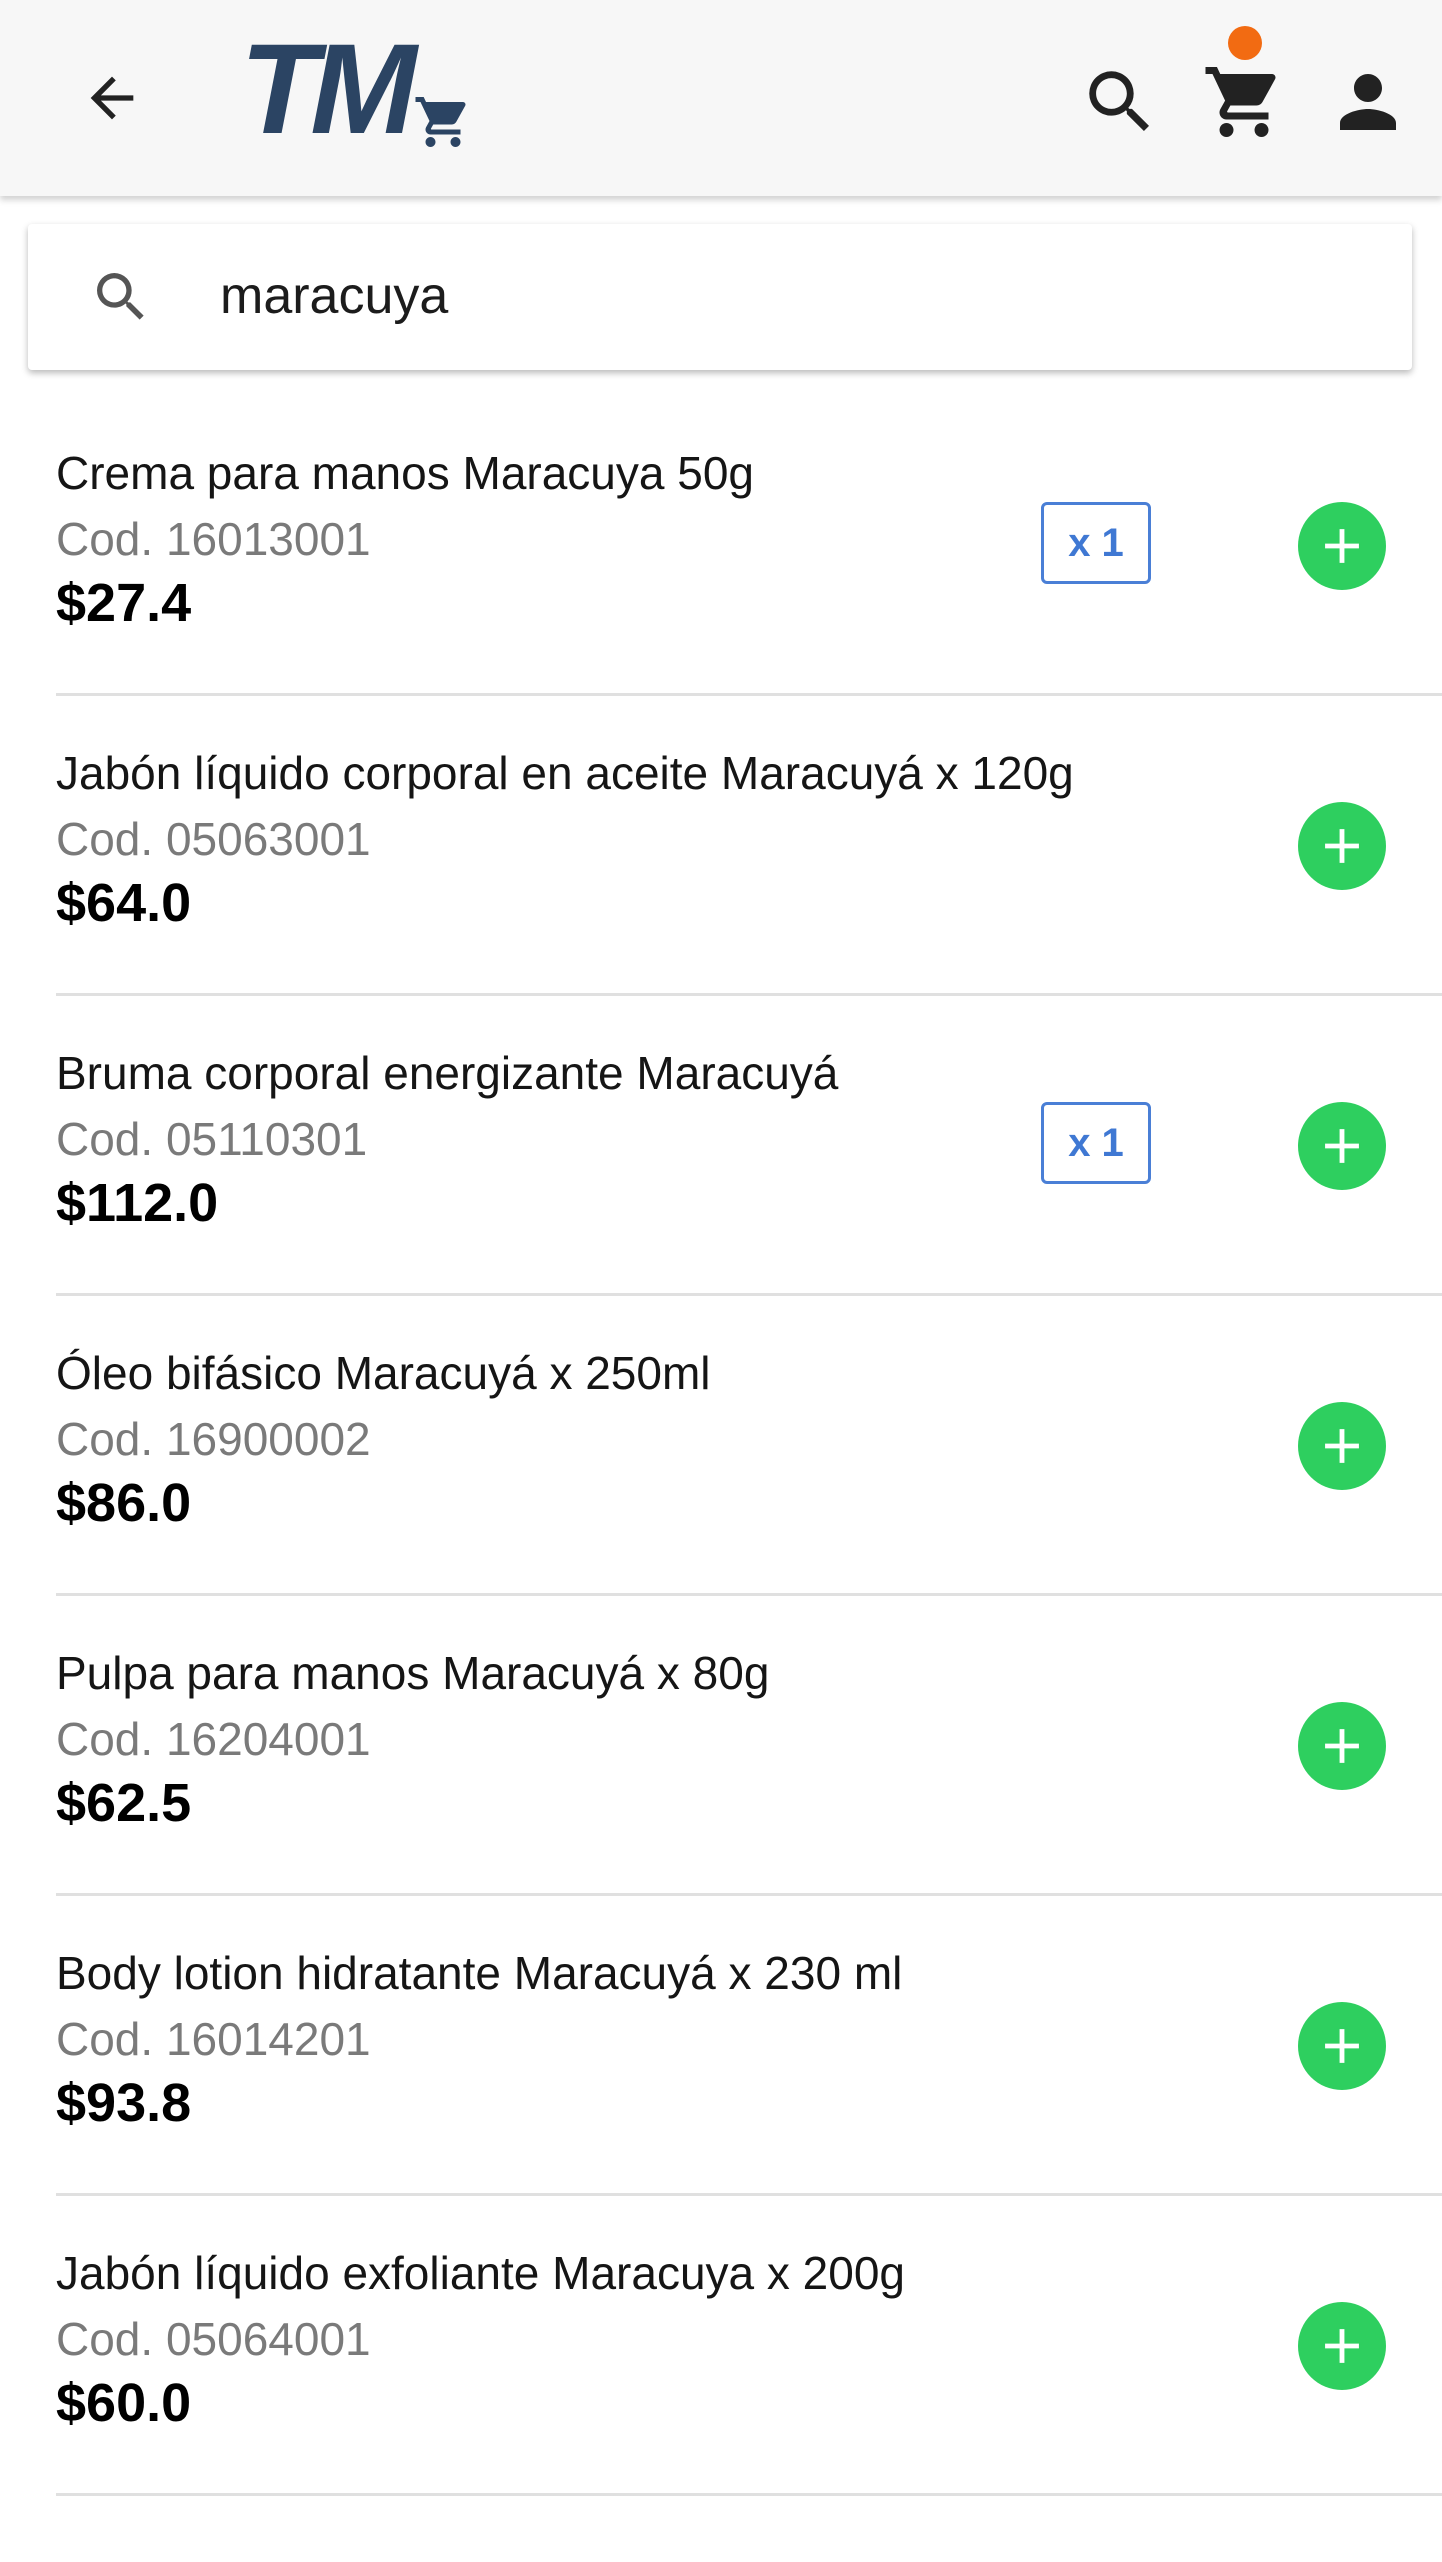 This screenshot has width=1442, height=2562. I want to click on arrow-back-icon, so click(112, 98).